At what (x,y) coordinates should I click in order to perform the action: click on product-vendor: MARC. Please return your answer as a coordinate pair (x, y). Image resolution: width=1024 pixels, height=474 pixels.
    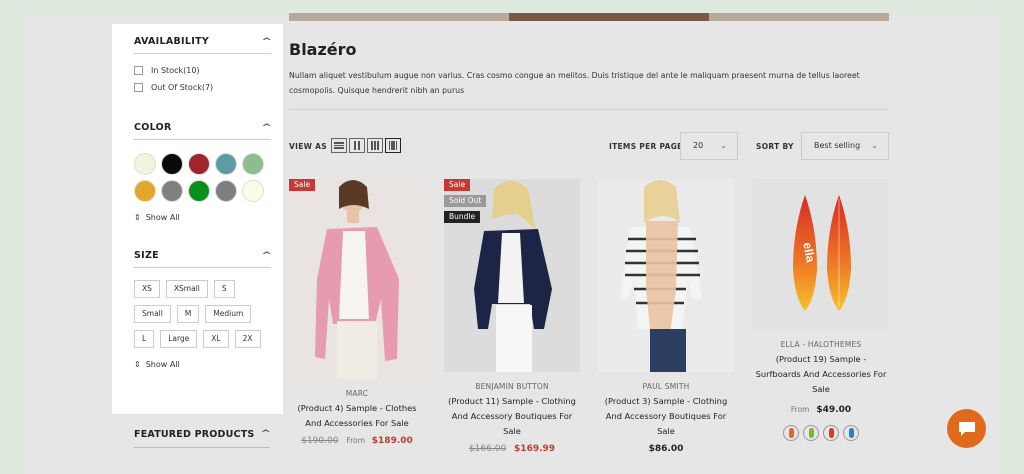
    Looking at the image, I should click on (357, 393).